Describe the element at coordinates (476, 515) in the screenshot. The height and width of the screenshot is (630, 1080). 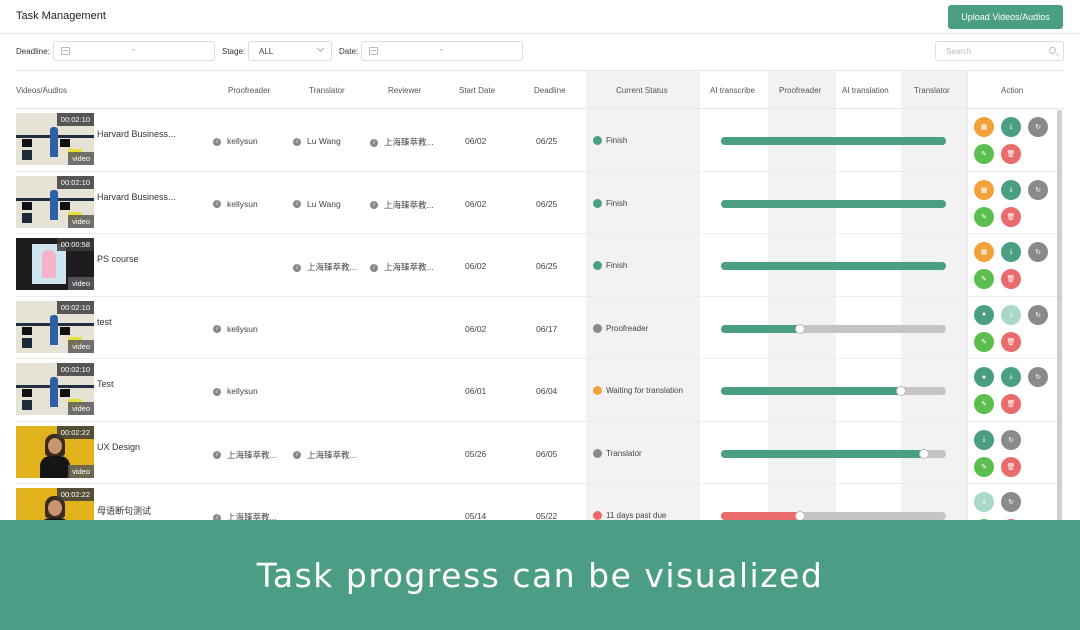
I see `start-date: 05/14` at that location.